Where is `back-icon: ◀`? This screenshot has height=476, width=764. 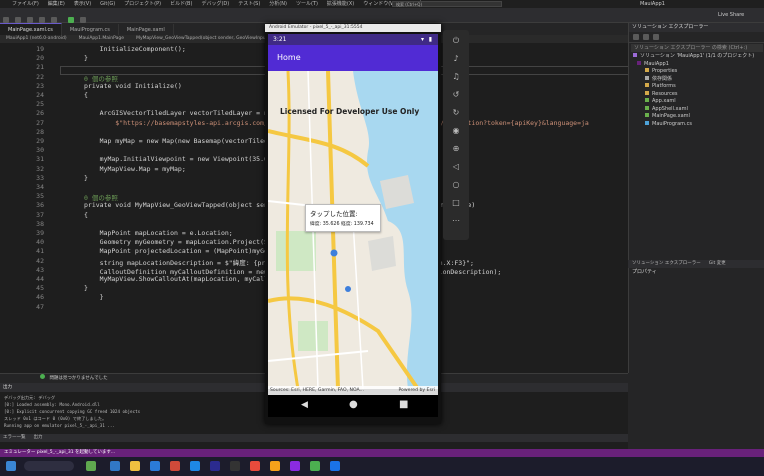
back-icon: ◀ is located at coordinates (304, 405).